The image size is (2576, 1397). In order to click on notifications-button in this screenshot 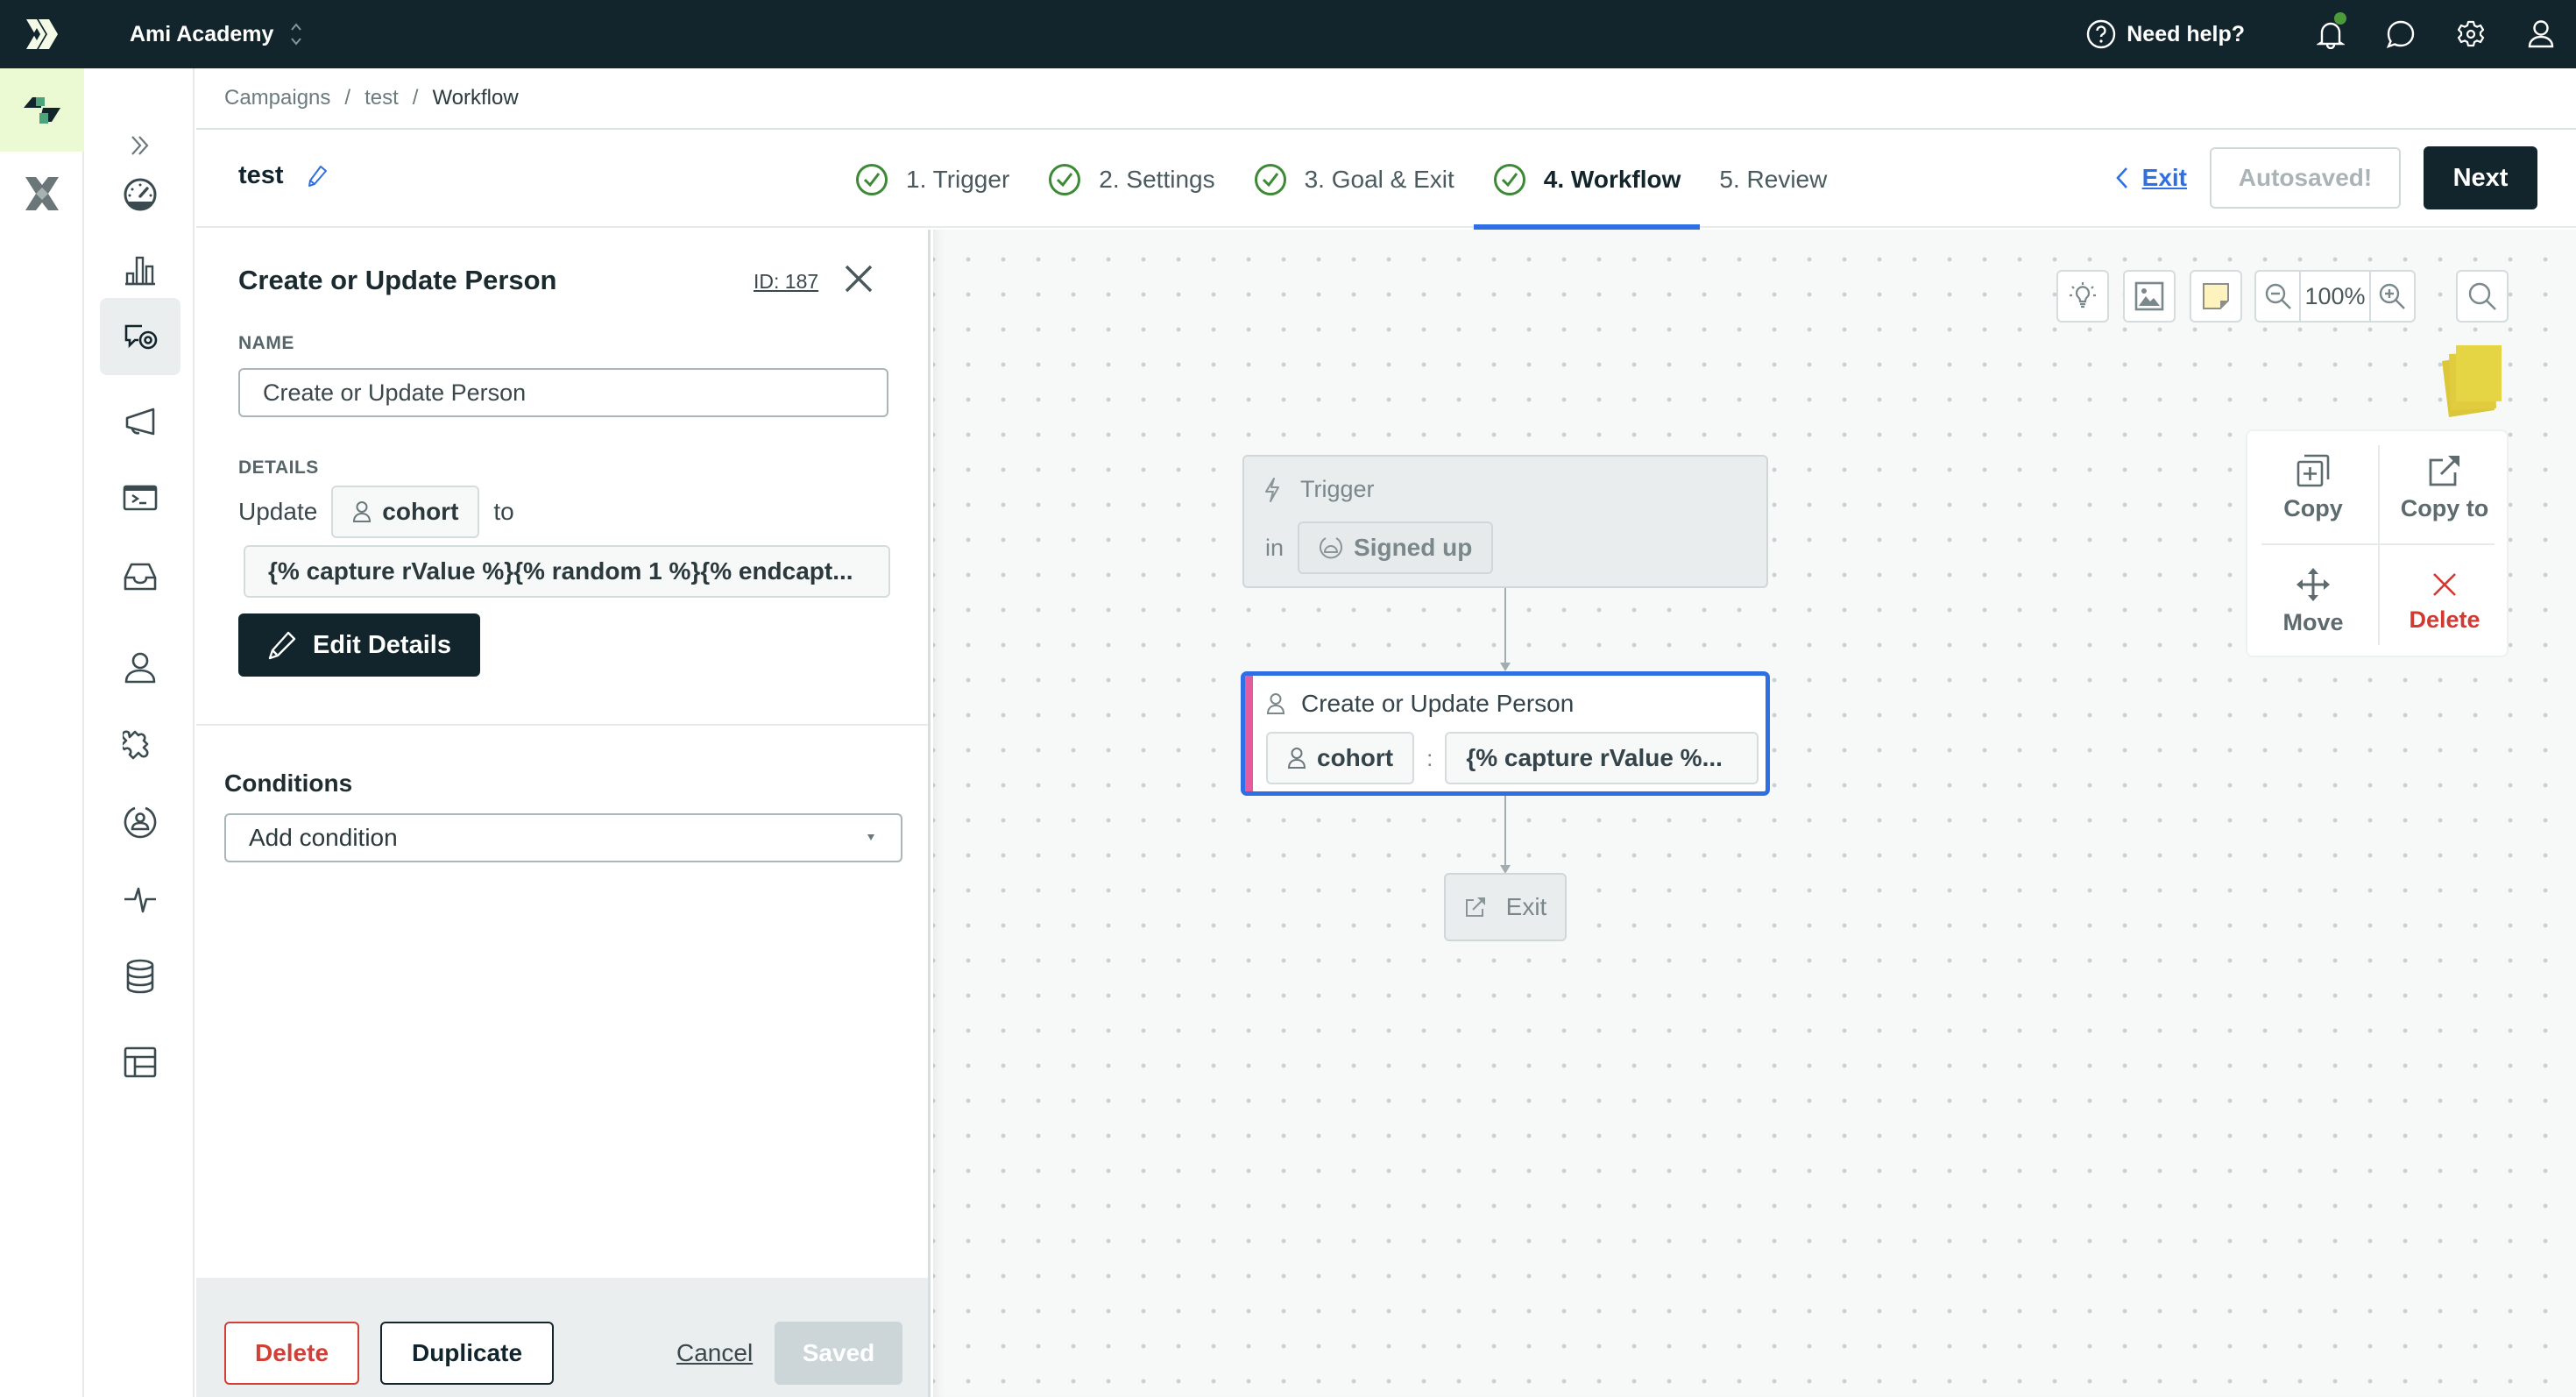, I will do `click(2331, 34)`.